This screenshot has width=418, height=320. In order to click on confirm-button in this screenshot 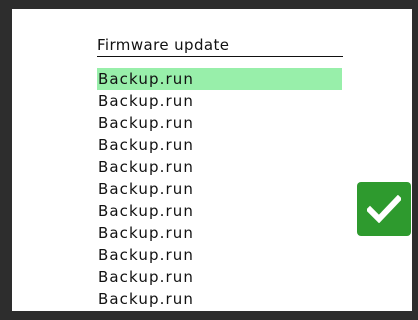, I will do `click(384, 209)`.